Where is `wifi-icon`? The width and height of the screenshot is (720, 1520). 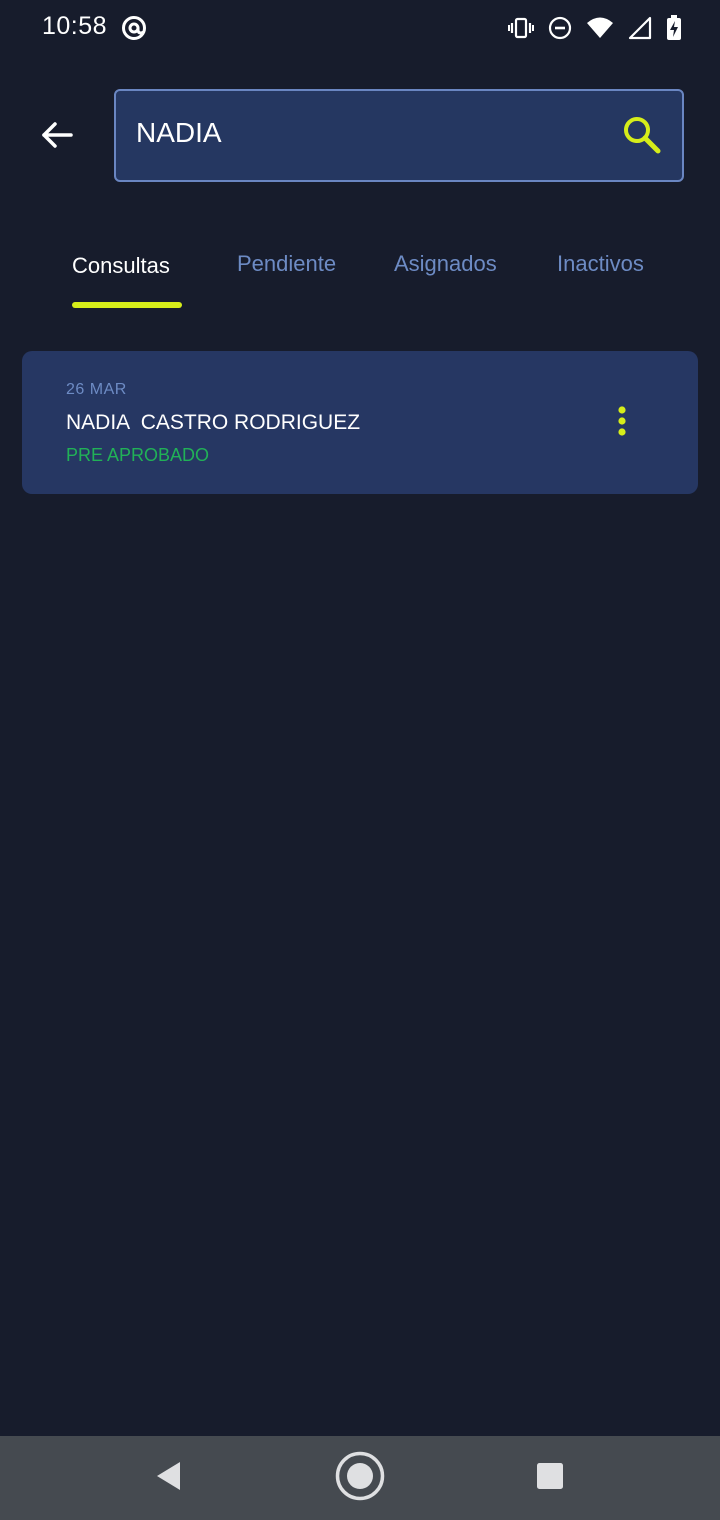 wifi-icon is located at coordinates (600, 28).